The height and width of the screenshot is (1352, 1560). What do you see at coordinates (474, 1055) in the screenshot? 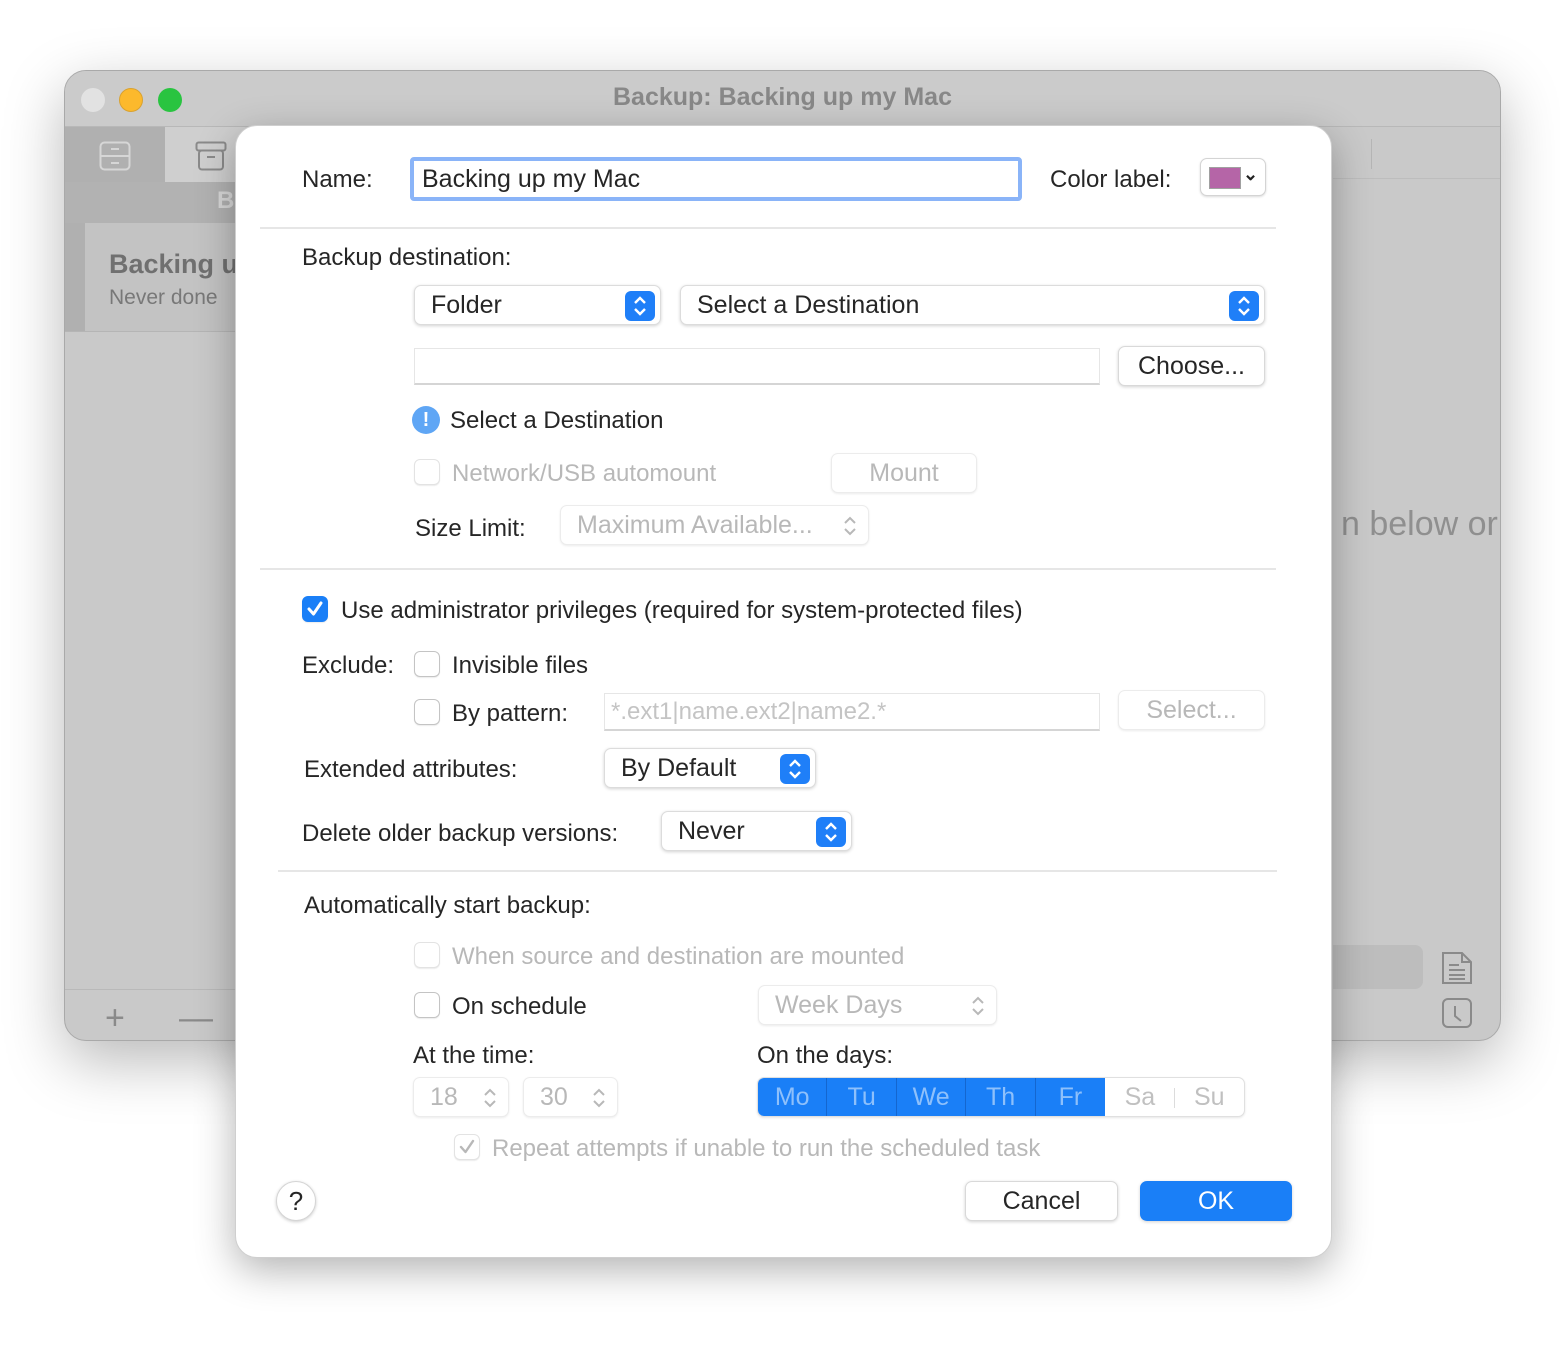
I see `at-time-label: At the time:` at bounding box center [474, 1055].